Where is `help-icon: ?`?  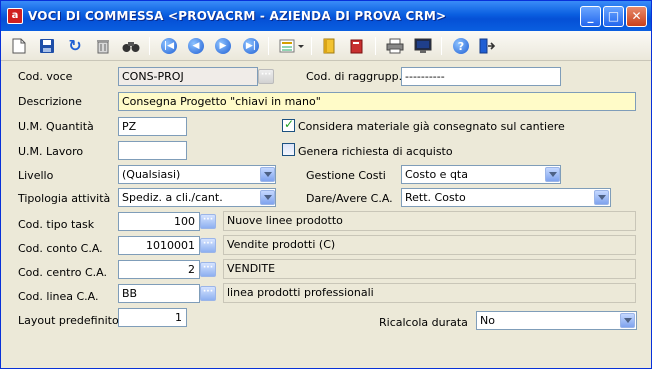
help-icon: ? is located at coordinates (461, 46).